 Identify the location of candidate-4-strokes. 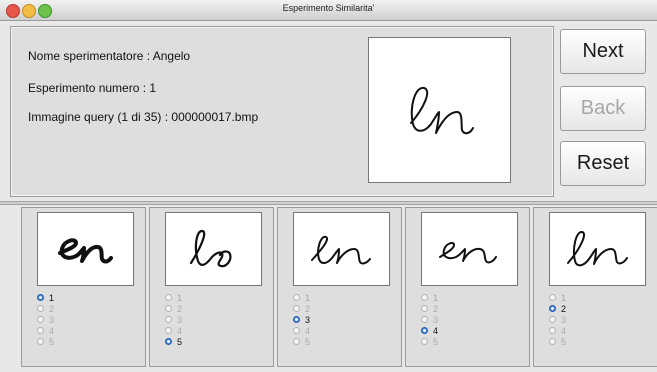
(468, 252).